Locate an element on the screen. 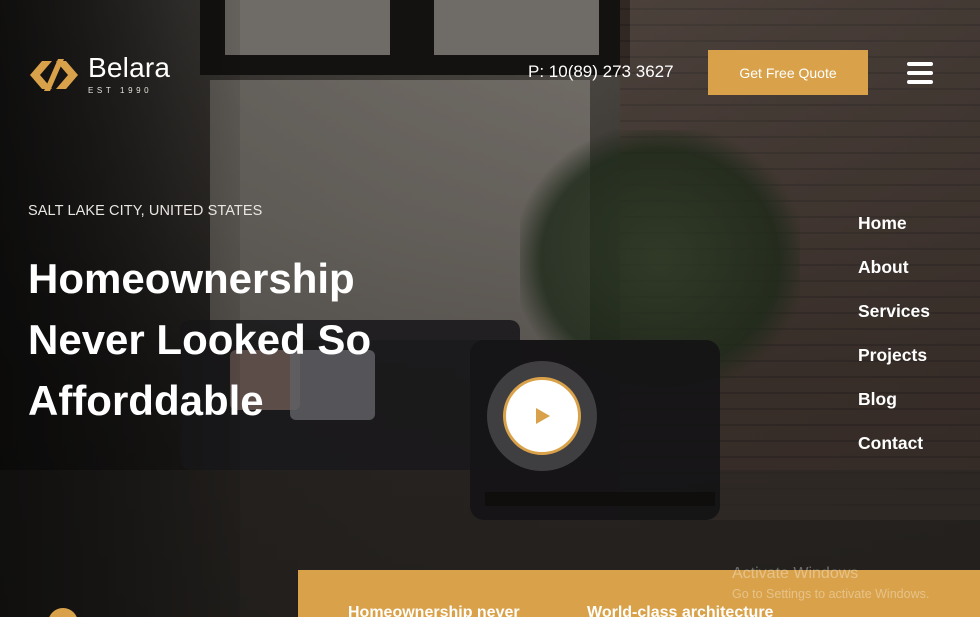 The height and width of the screenshot is (617, 980). play-button-circle is located at coordinates (542, 416).